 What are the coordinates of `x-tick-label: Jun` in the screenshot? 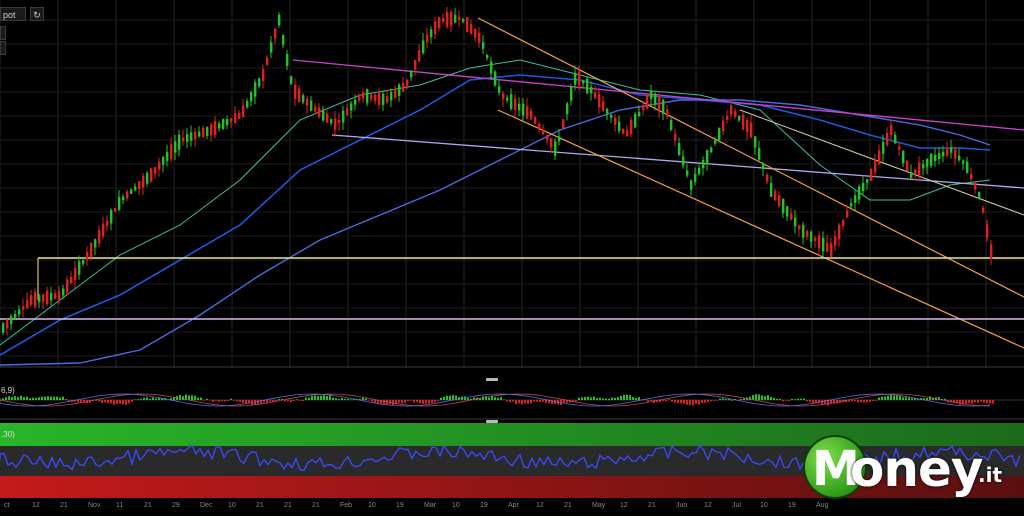 It's located at (682, 505).